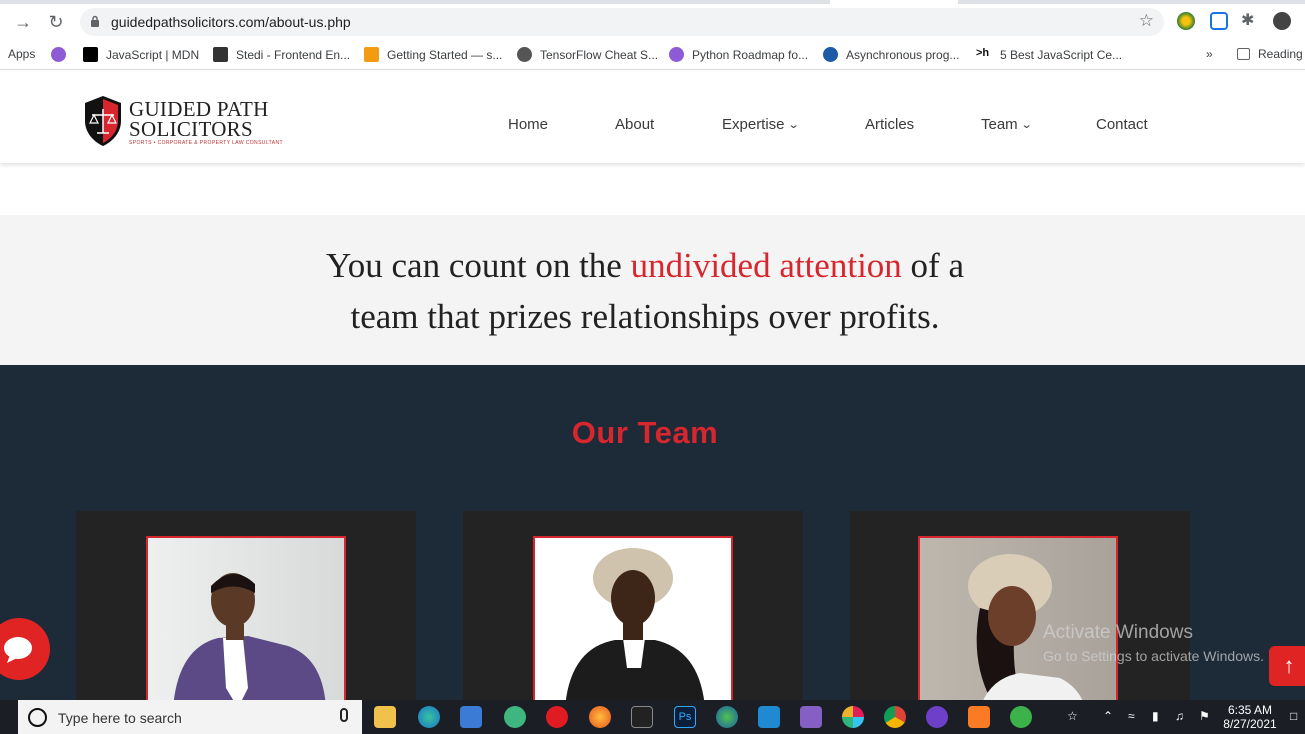 The height and width of the screenshot is (734, 1305). Describe the element at coordinates (515, 717) in the screenshot. I see `android-studio-icon` at that location.